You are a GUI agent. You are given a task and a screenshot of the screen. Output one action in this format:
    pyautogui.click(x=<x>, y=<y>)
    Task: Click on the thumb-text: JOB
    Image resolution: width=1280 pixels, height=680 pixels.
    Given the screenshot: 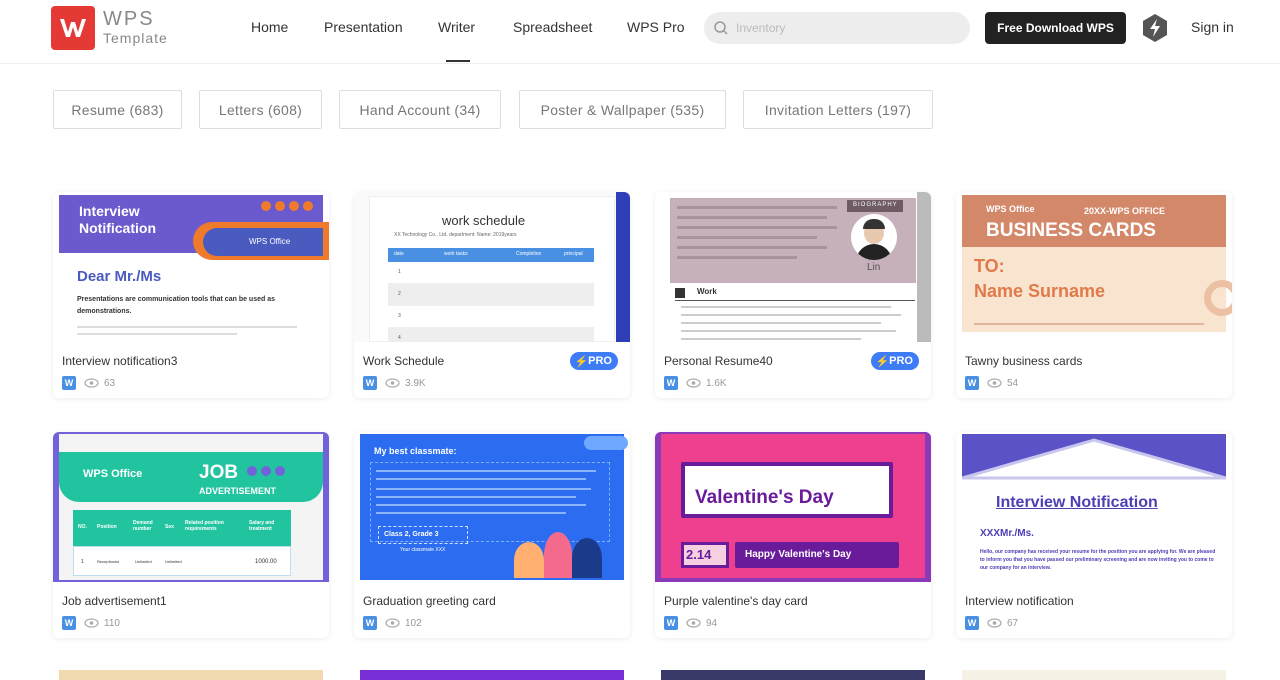 What is the action you would take?
    pyautogui.click(x=219, y=472)
    